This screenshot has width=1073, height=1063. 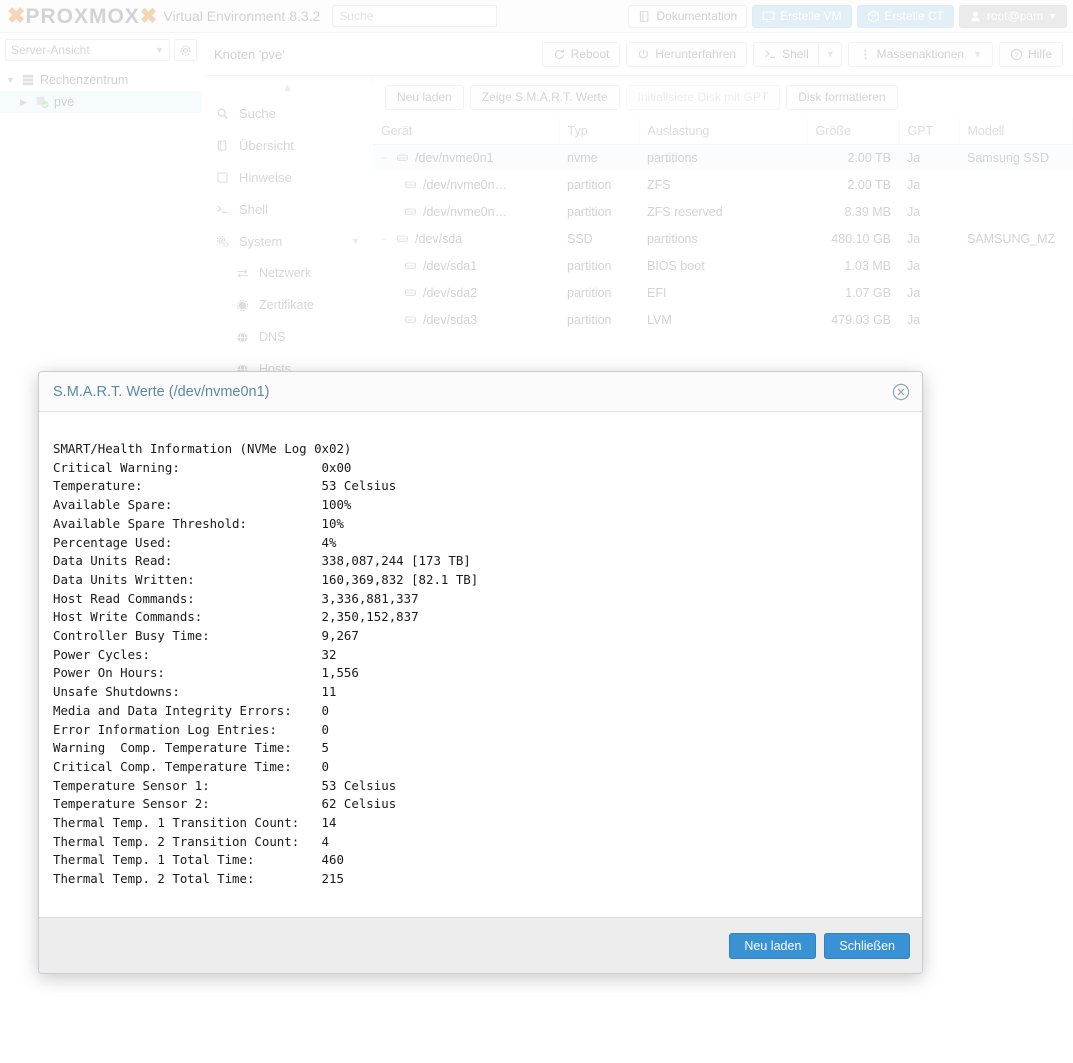 I want to click on monitor-icon, so click(x=768, y=16).